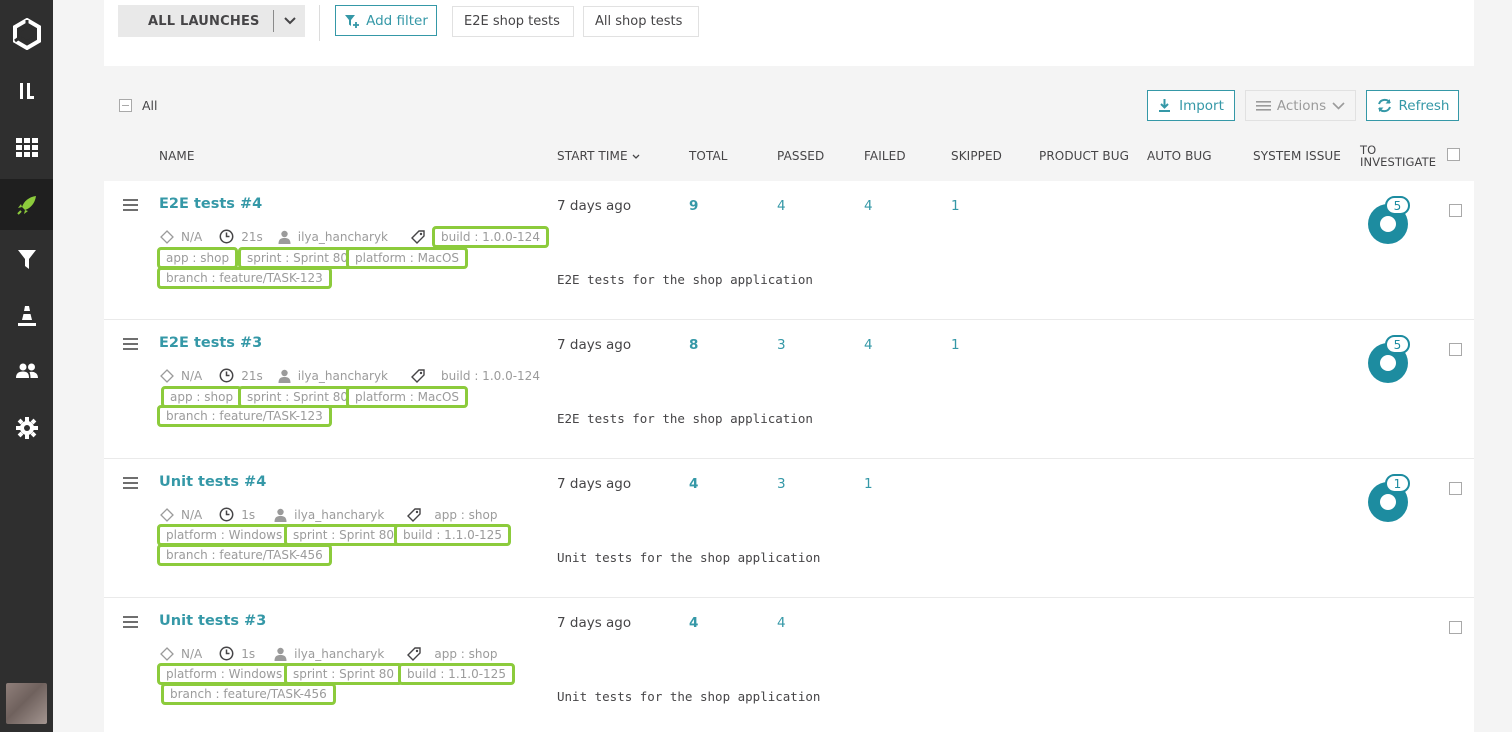 The image size is (1512, 732). Describe the element at coordinates (885, 156) in the screenshot. I see `col-failed: FAILED` at that location.